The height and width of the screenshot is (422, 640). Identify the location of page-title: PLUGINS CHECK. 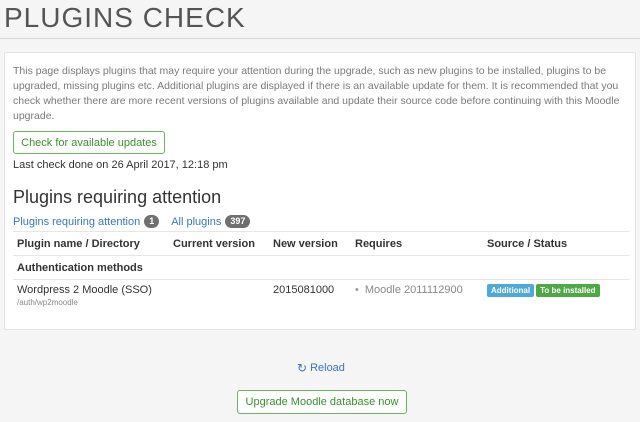
(125, 17).